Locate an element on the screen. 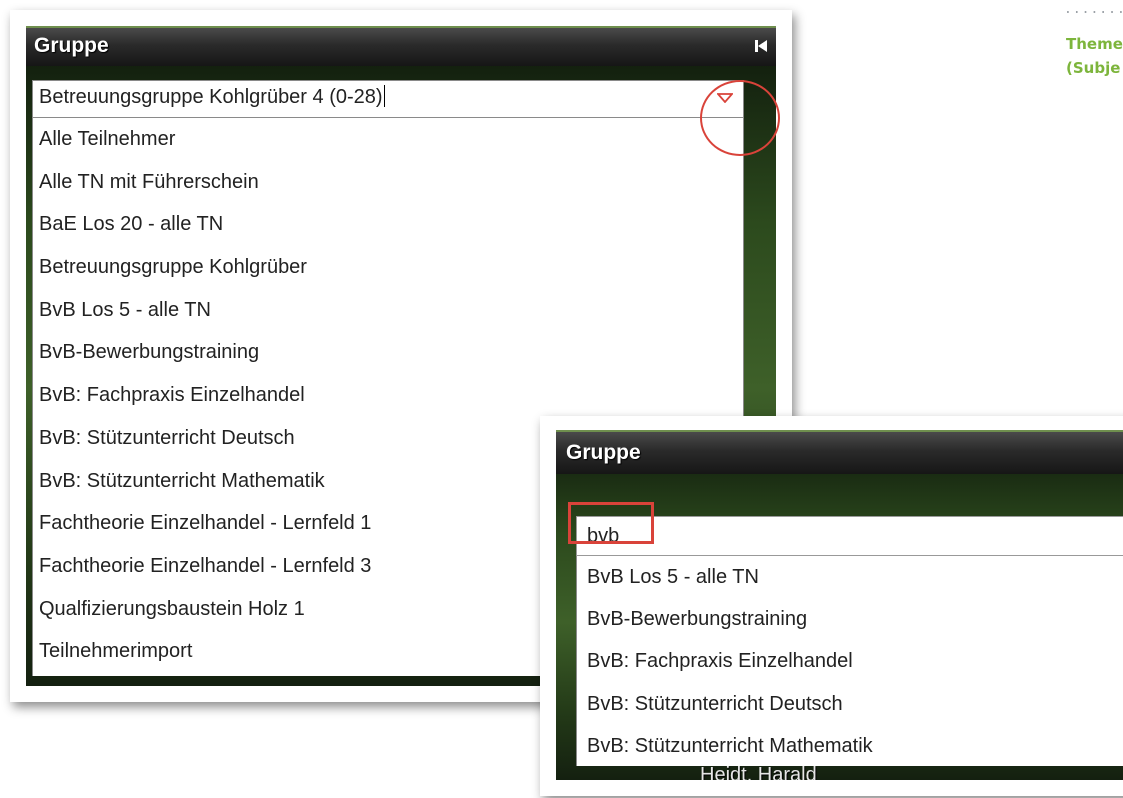 This screenshot has width=1123, height=798. list-item: Alle Teilnehmer is located at coordinates (388, 139).